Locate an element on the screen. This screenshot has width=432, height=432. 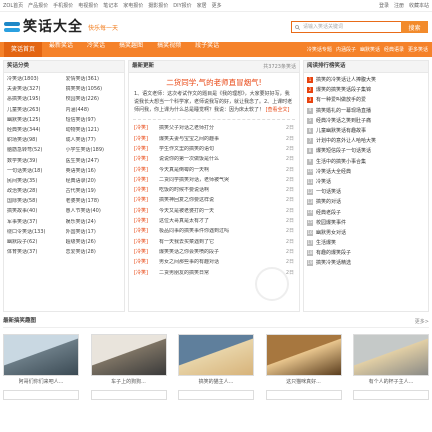
ranking-item: 1 搞笑的冷笑话让人捧腹大笑 is located at coordinates (366, 80).